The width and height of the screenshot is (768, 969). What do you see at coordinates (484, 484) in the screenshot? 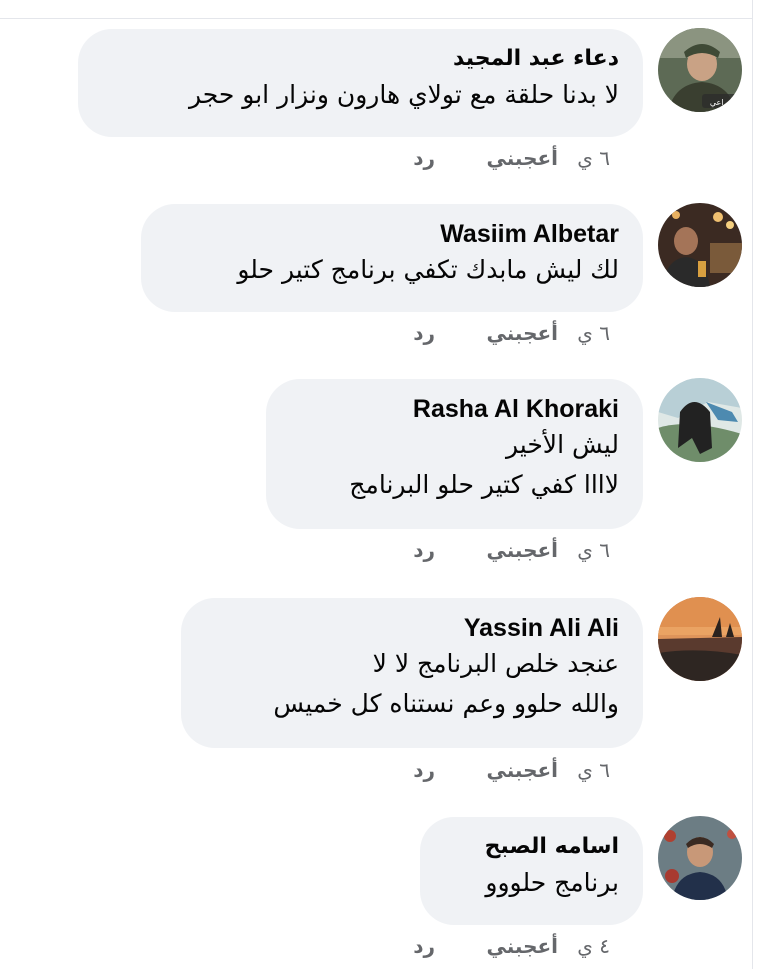
I see `comment-text-line: لاااا كفي كتير حلو البرنامج` at bounding box center [484, 484].